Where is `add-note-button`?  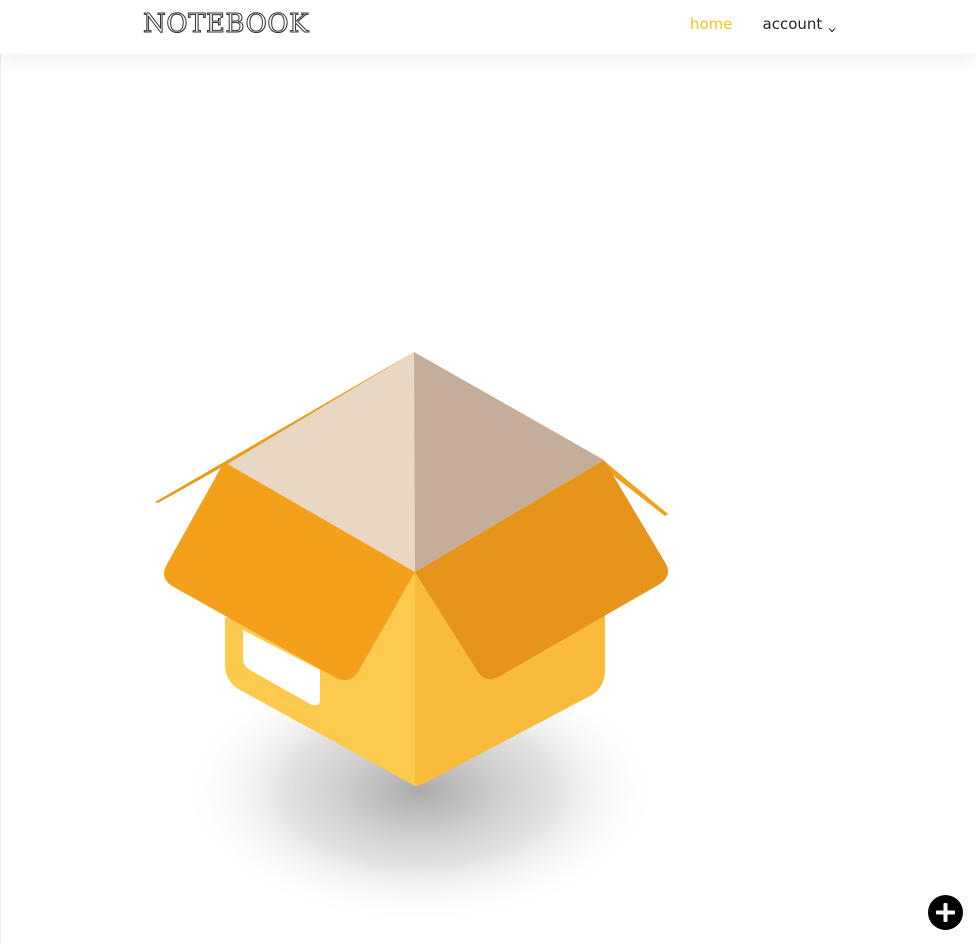
add-note-button is located at coordinates (945, 912).